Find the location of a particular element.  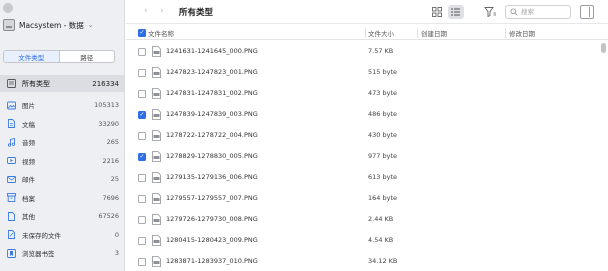

column-header-modified: 修改日期 is located at coordinates (522, 33).